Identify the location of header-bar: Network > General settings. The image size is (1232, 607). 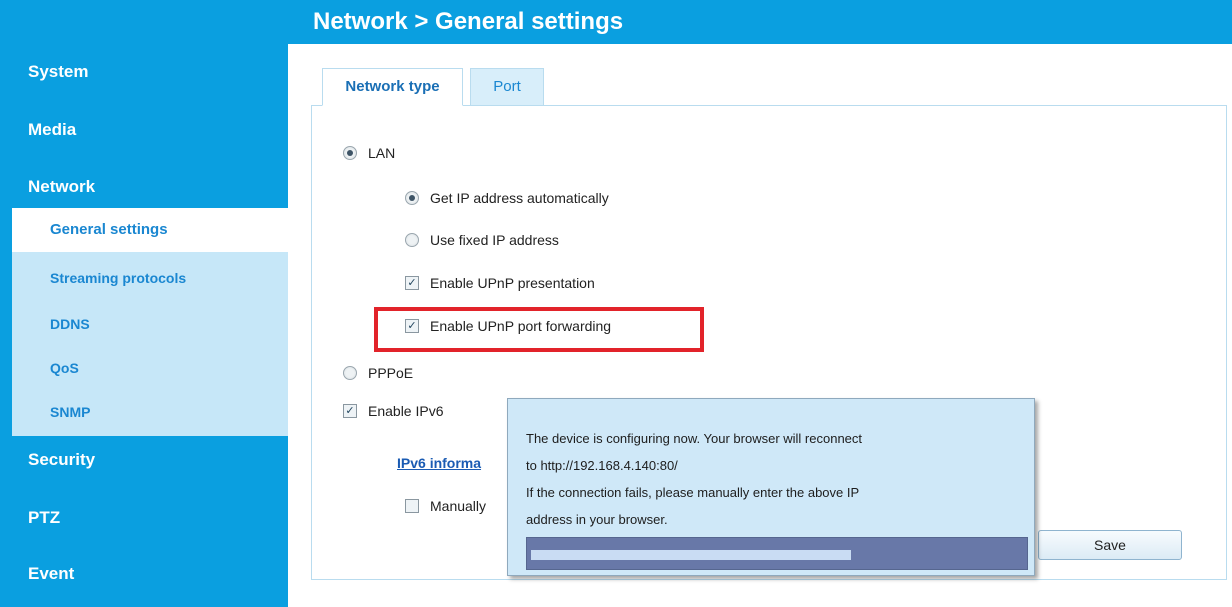
(616, 22).